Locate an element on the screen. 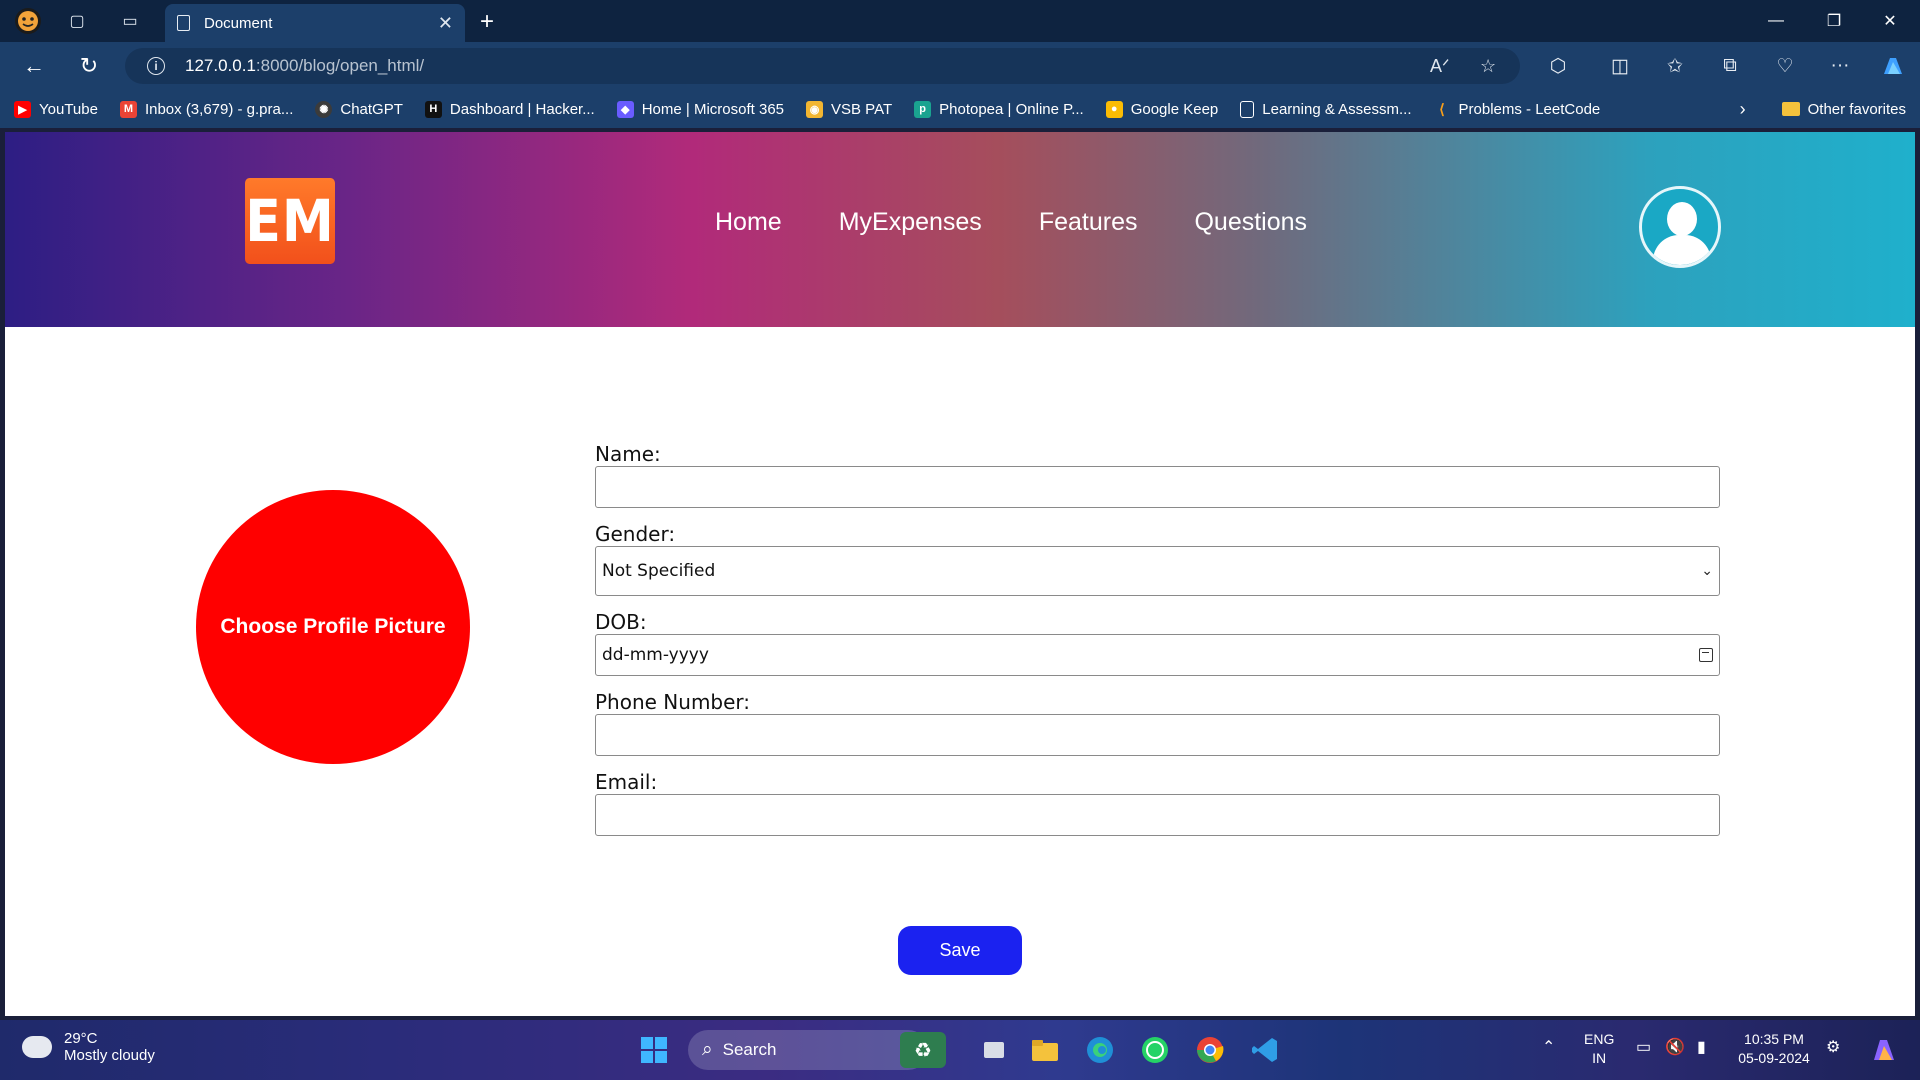  edge-browser-icon is located at coordinates (1100, 1050).